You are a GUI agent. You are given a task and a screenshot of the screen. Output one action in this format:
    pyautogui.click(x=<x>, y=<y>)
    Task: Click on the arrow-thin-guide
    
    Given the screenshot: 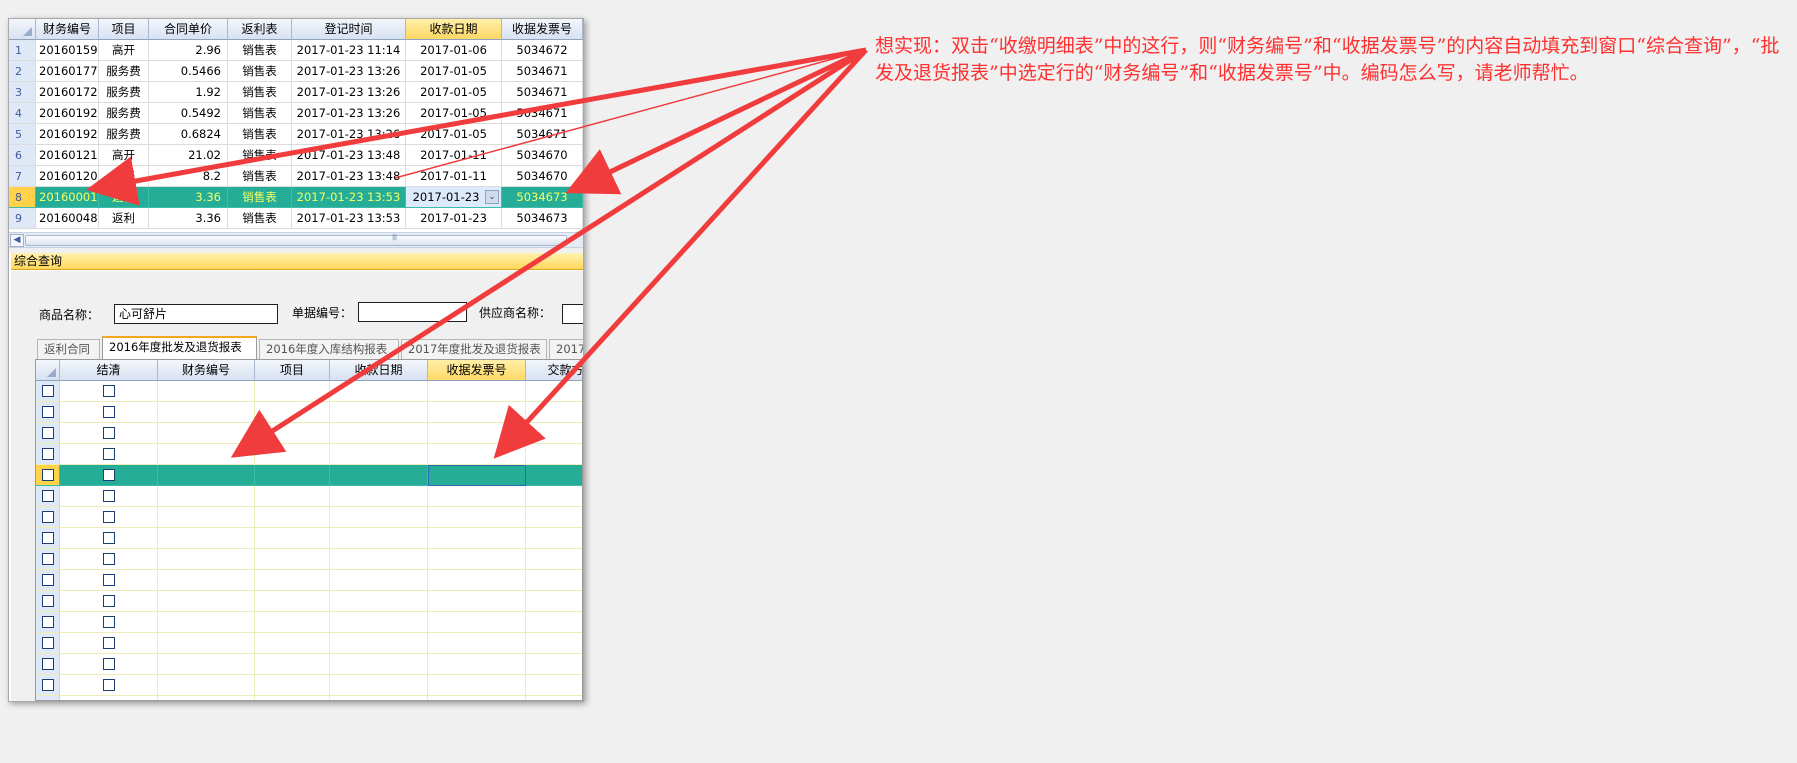 What is the action you would take?
    pyautogui.click(x=630, y=114)
    